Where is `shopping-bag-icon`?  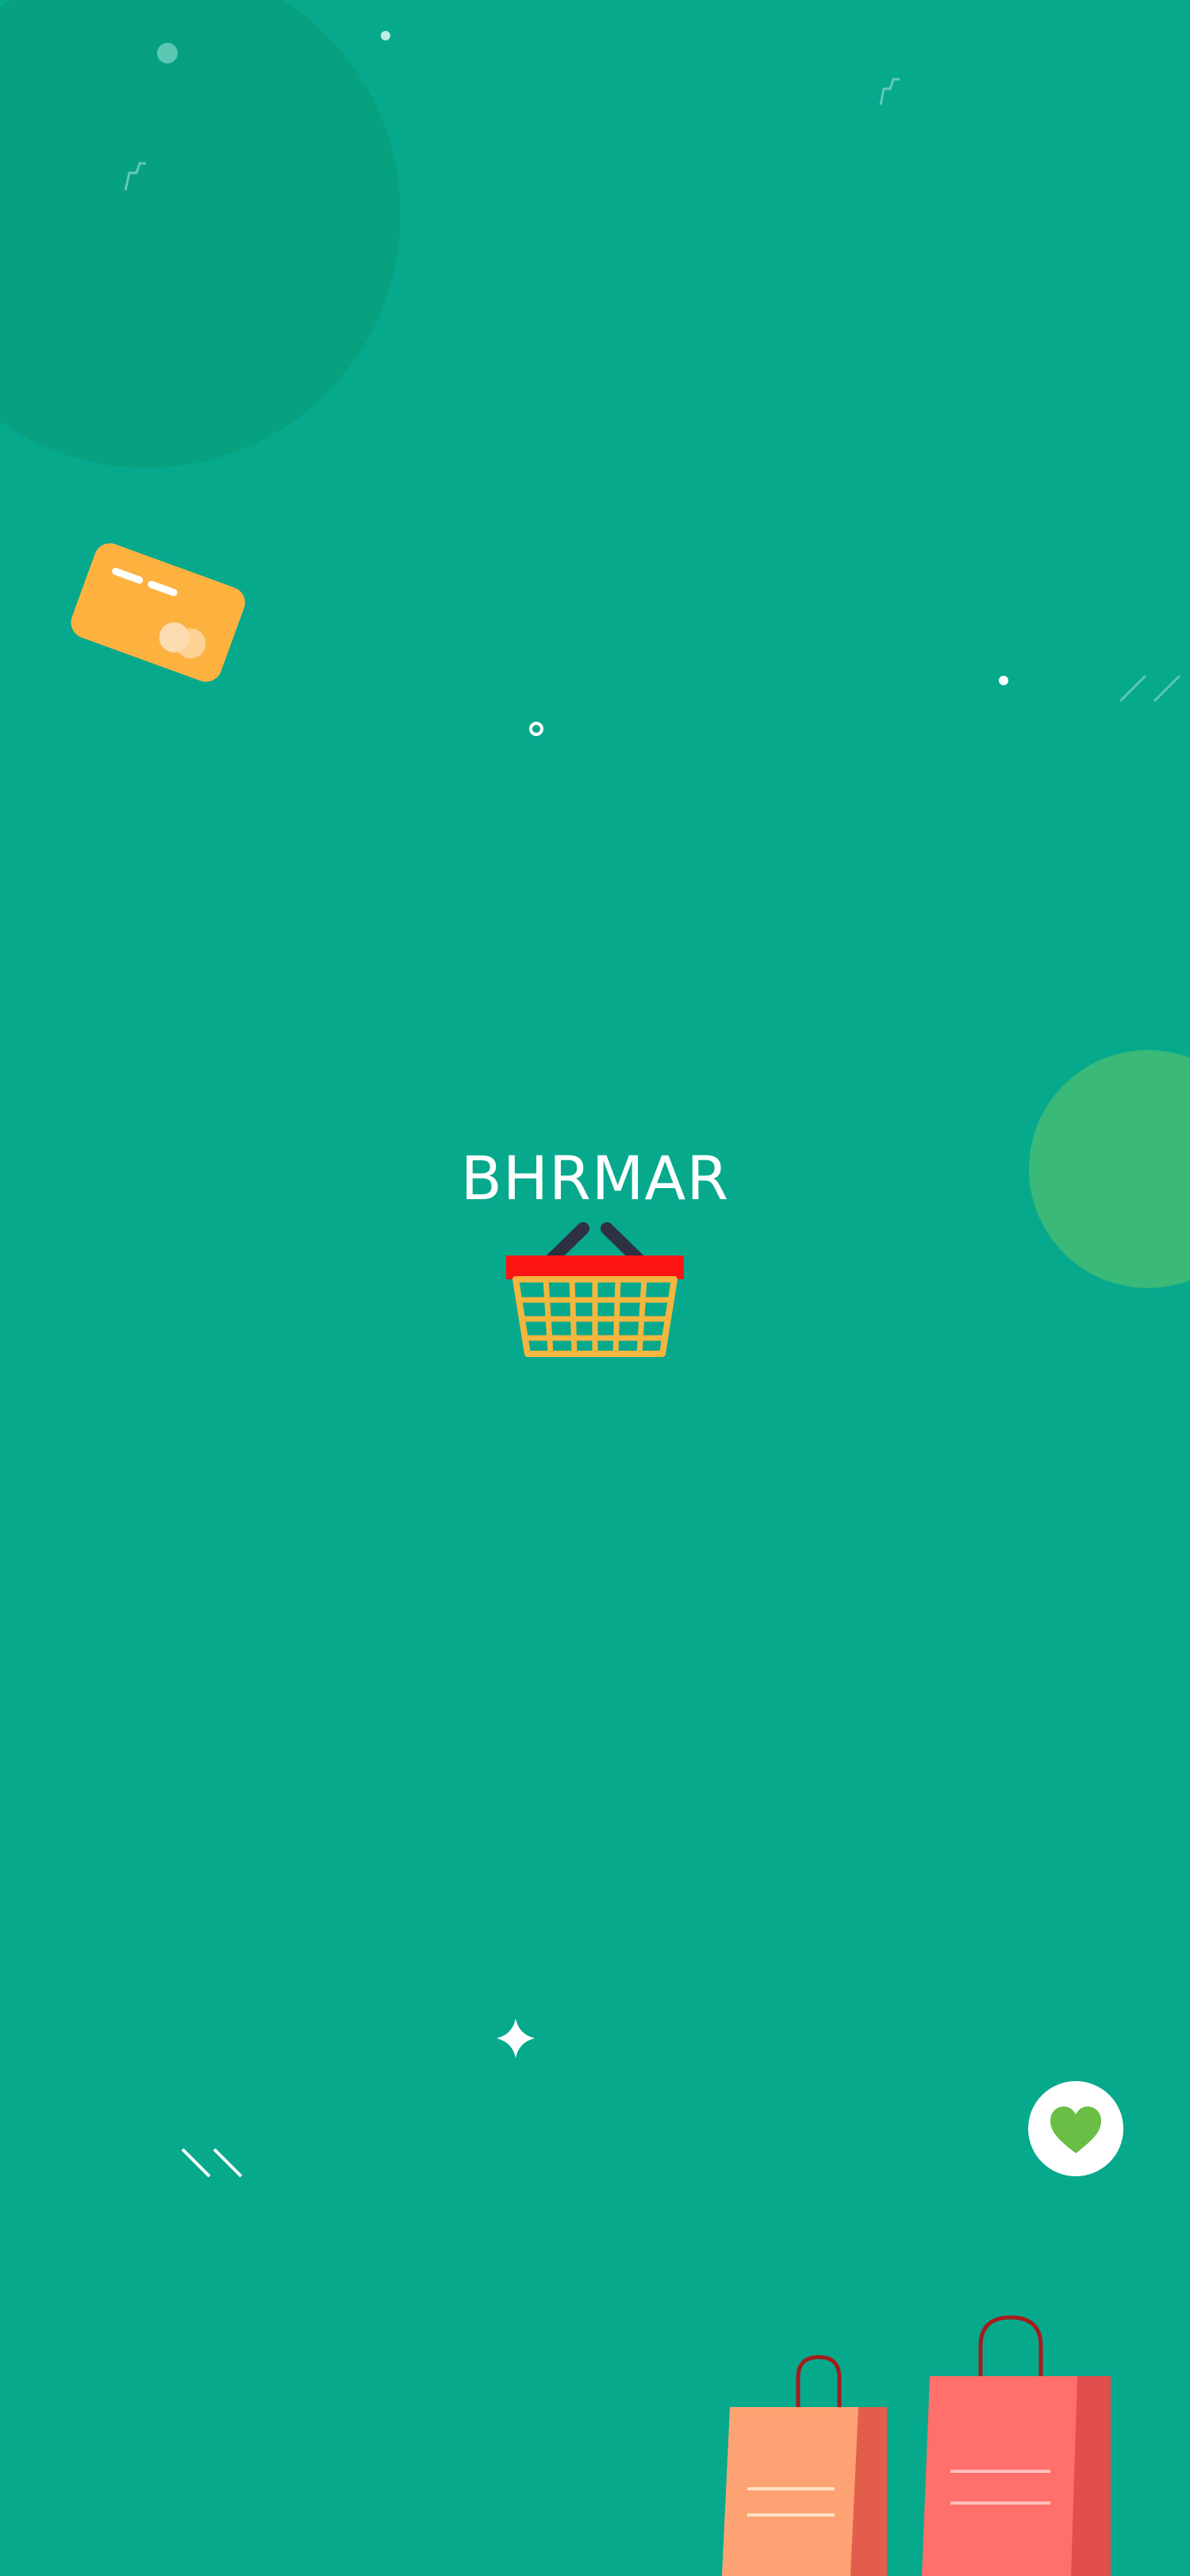 shopping-bag-icon is located at coordinates (916, 2445).